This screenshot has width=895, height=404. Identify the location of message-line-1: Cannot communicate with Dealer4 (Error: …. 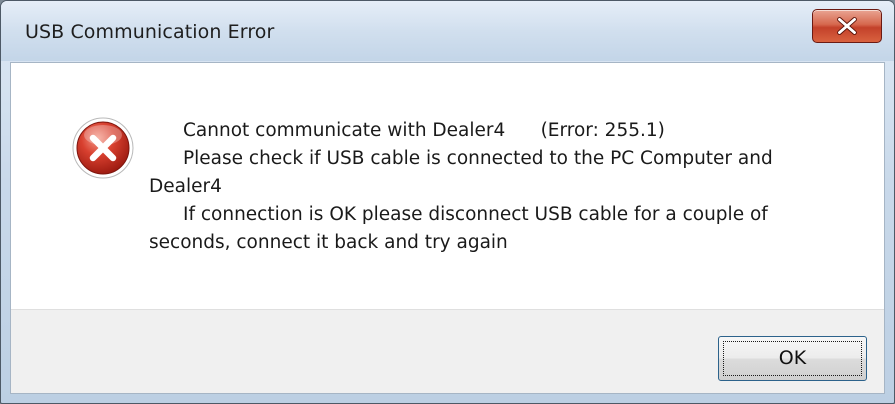
(424, 130).